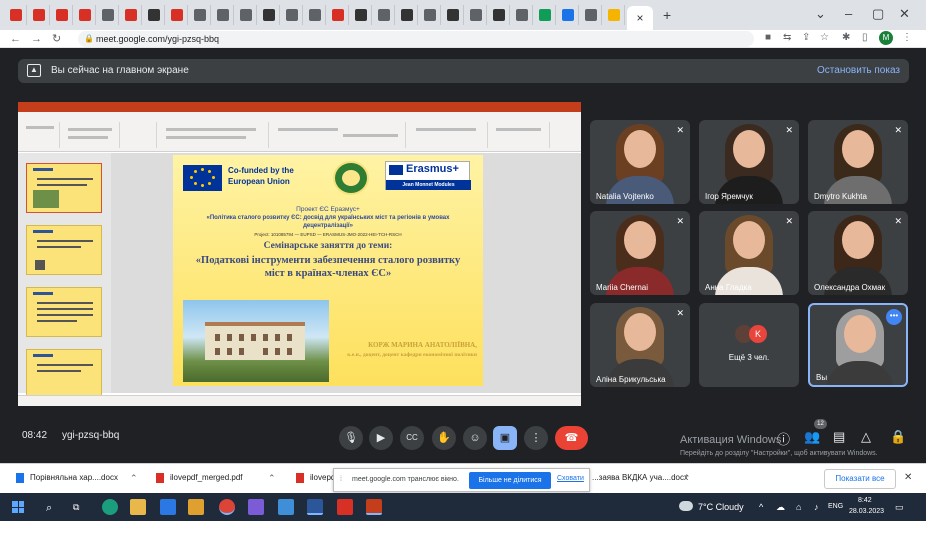 This screenshot has height=535, width=926. What do you see at coordinates (640, 477) in the screenshot?
I see `download-item: ...заява ВКДКА уча....docx` at bounding box center [640, 477].